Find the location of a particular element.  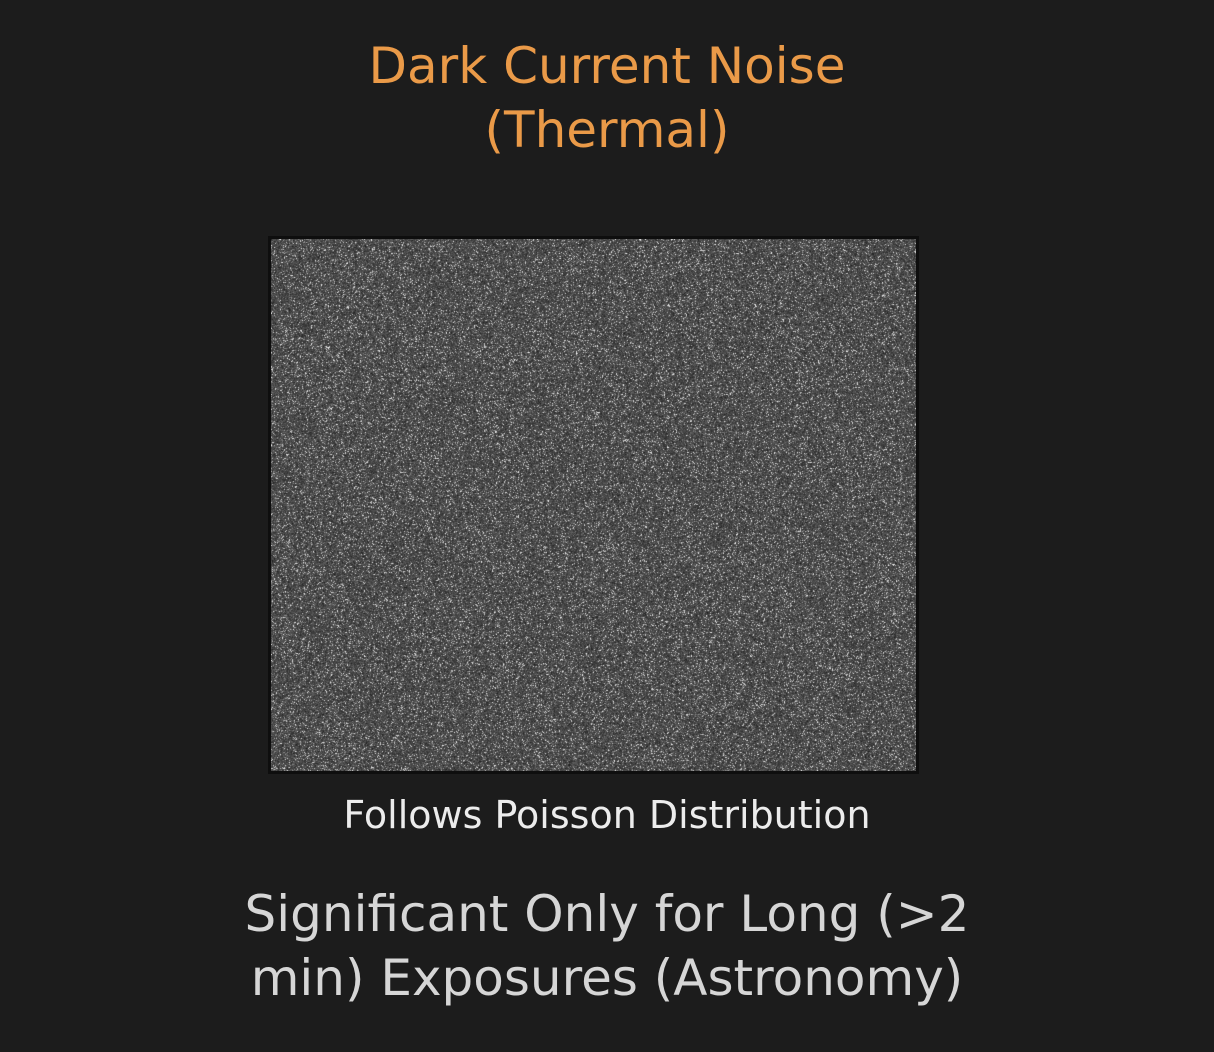

slide-title-line-1: Dark Current Noise is located at coordinates (607, 66).